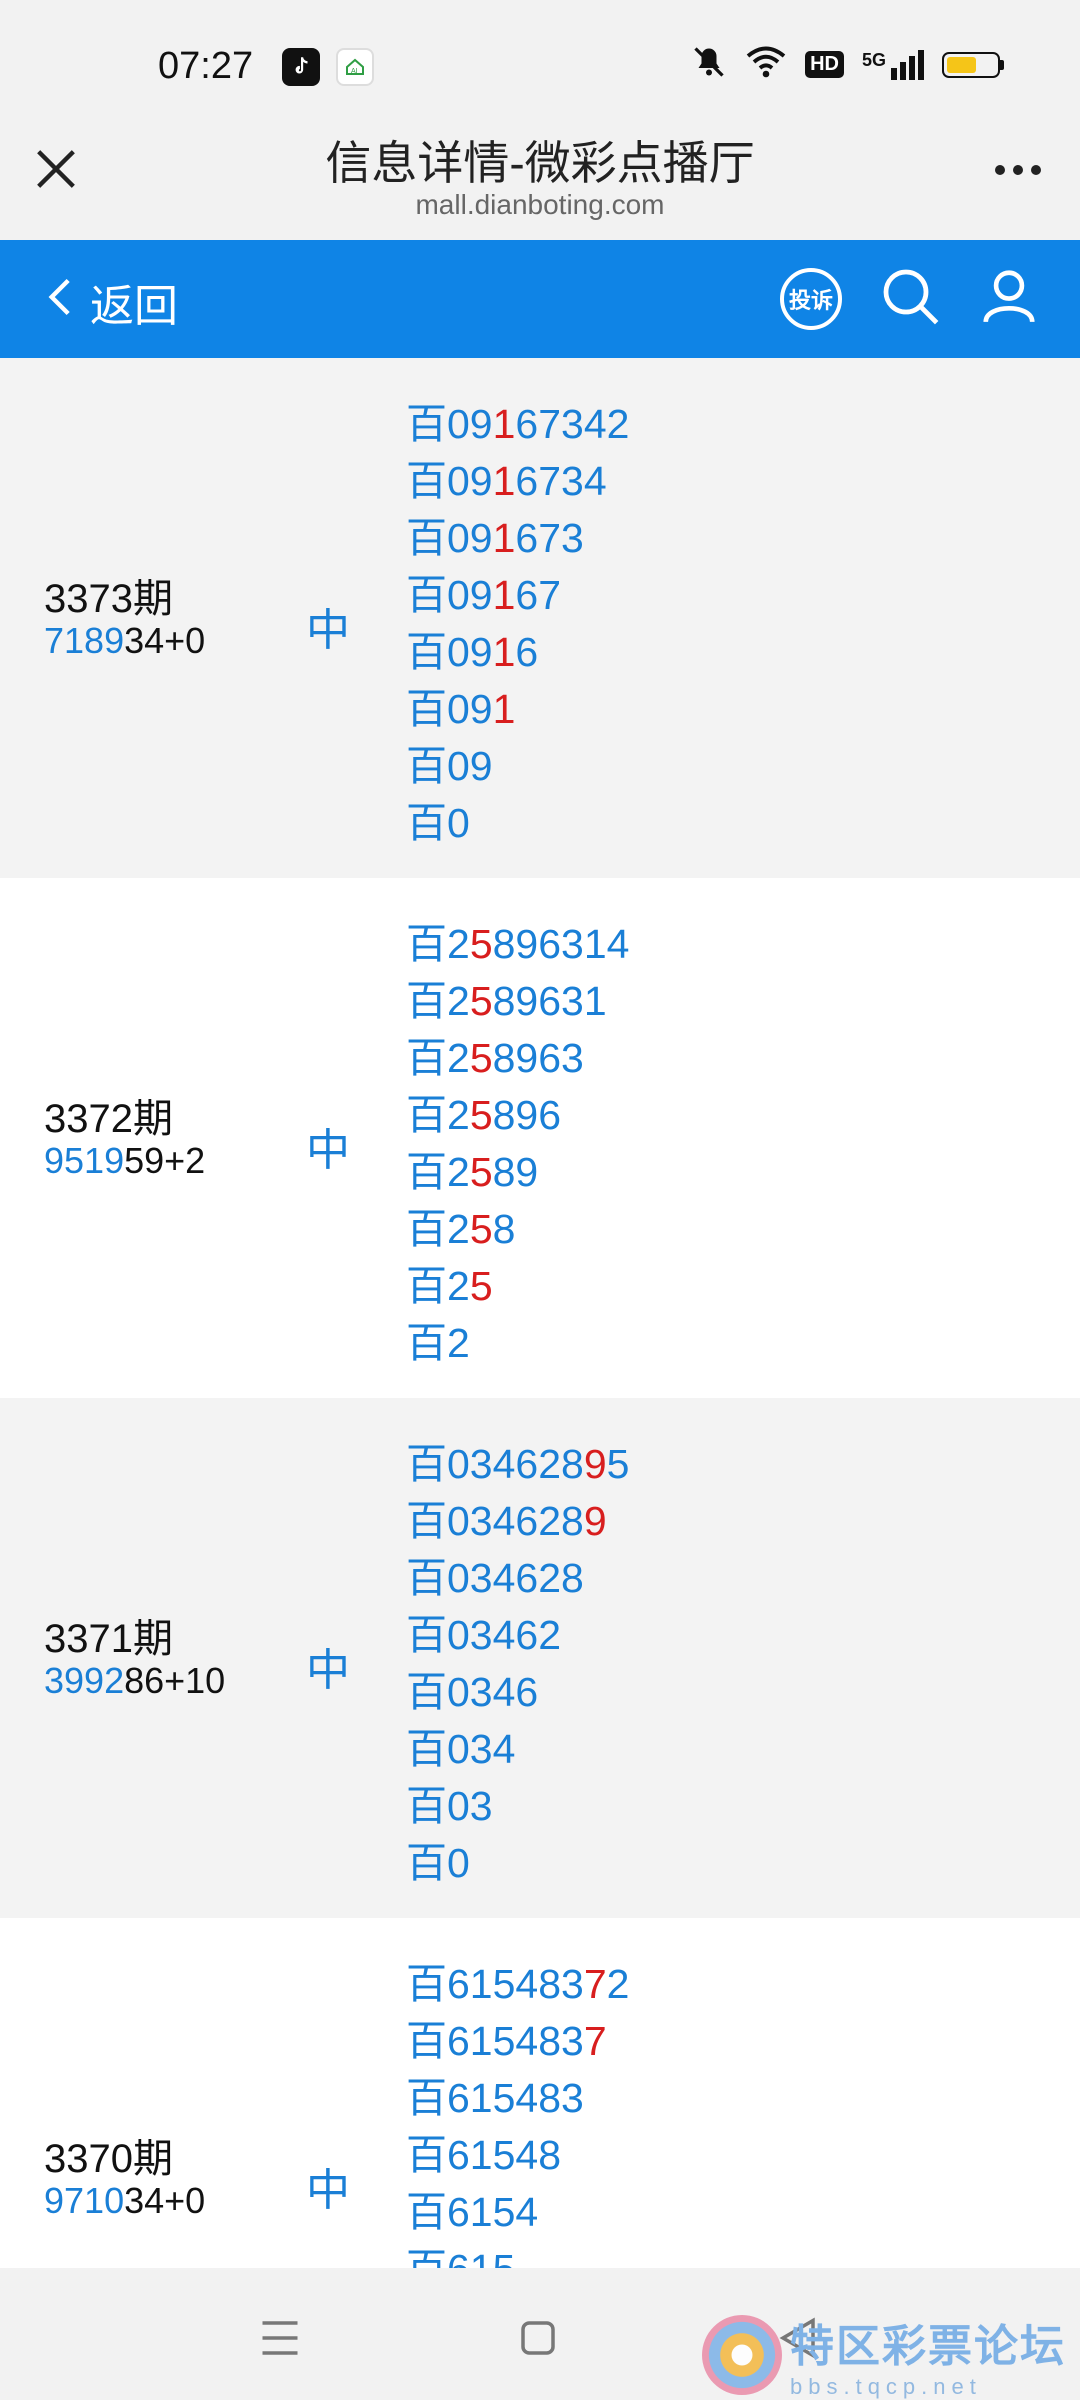 The width and height of the screenshot is (1080, 2400). Describe the element at coordinates (538, 2338) in the screenshot. I see `home-icon` at that location.